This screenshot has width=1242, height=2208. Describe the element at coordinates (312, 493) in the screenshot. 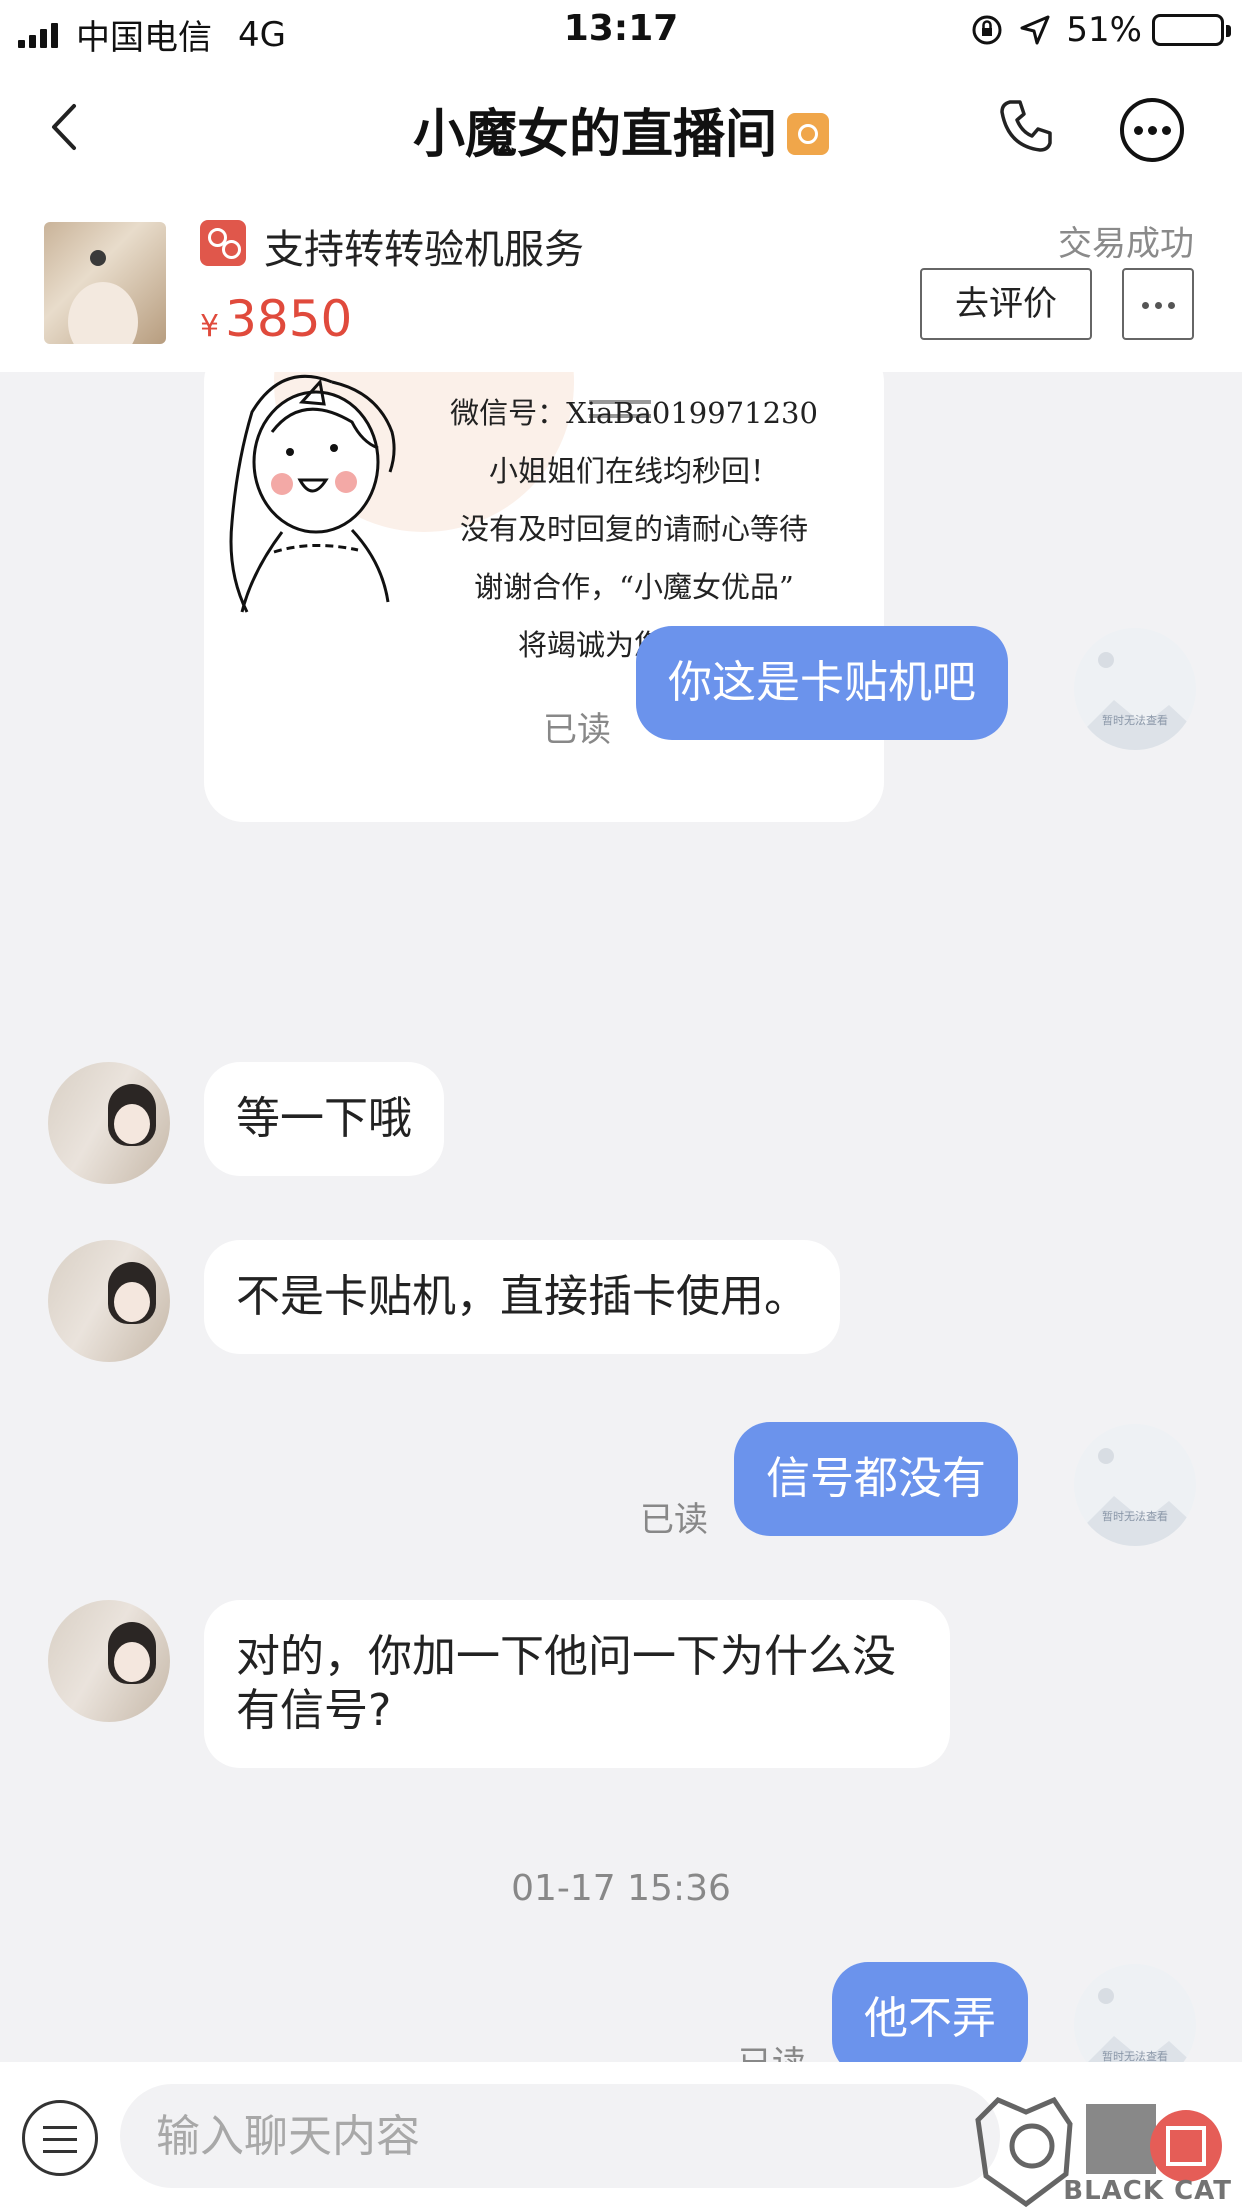

I see `girl-illustration-icon` at that location.